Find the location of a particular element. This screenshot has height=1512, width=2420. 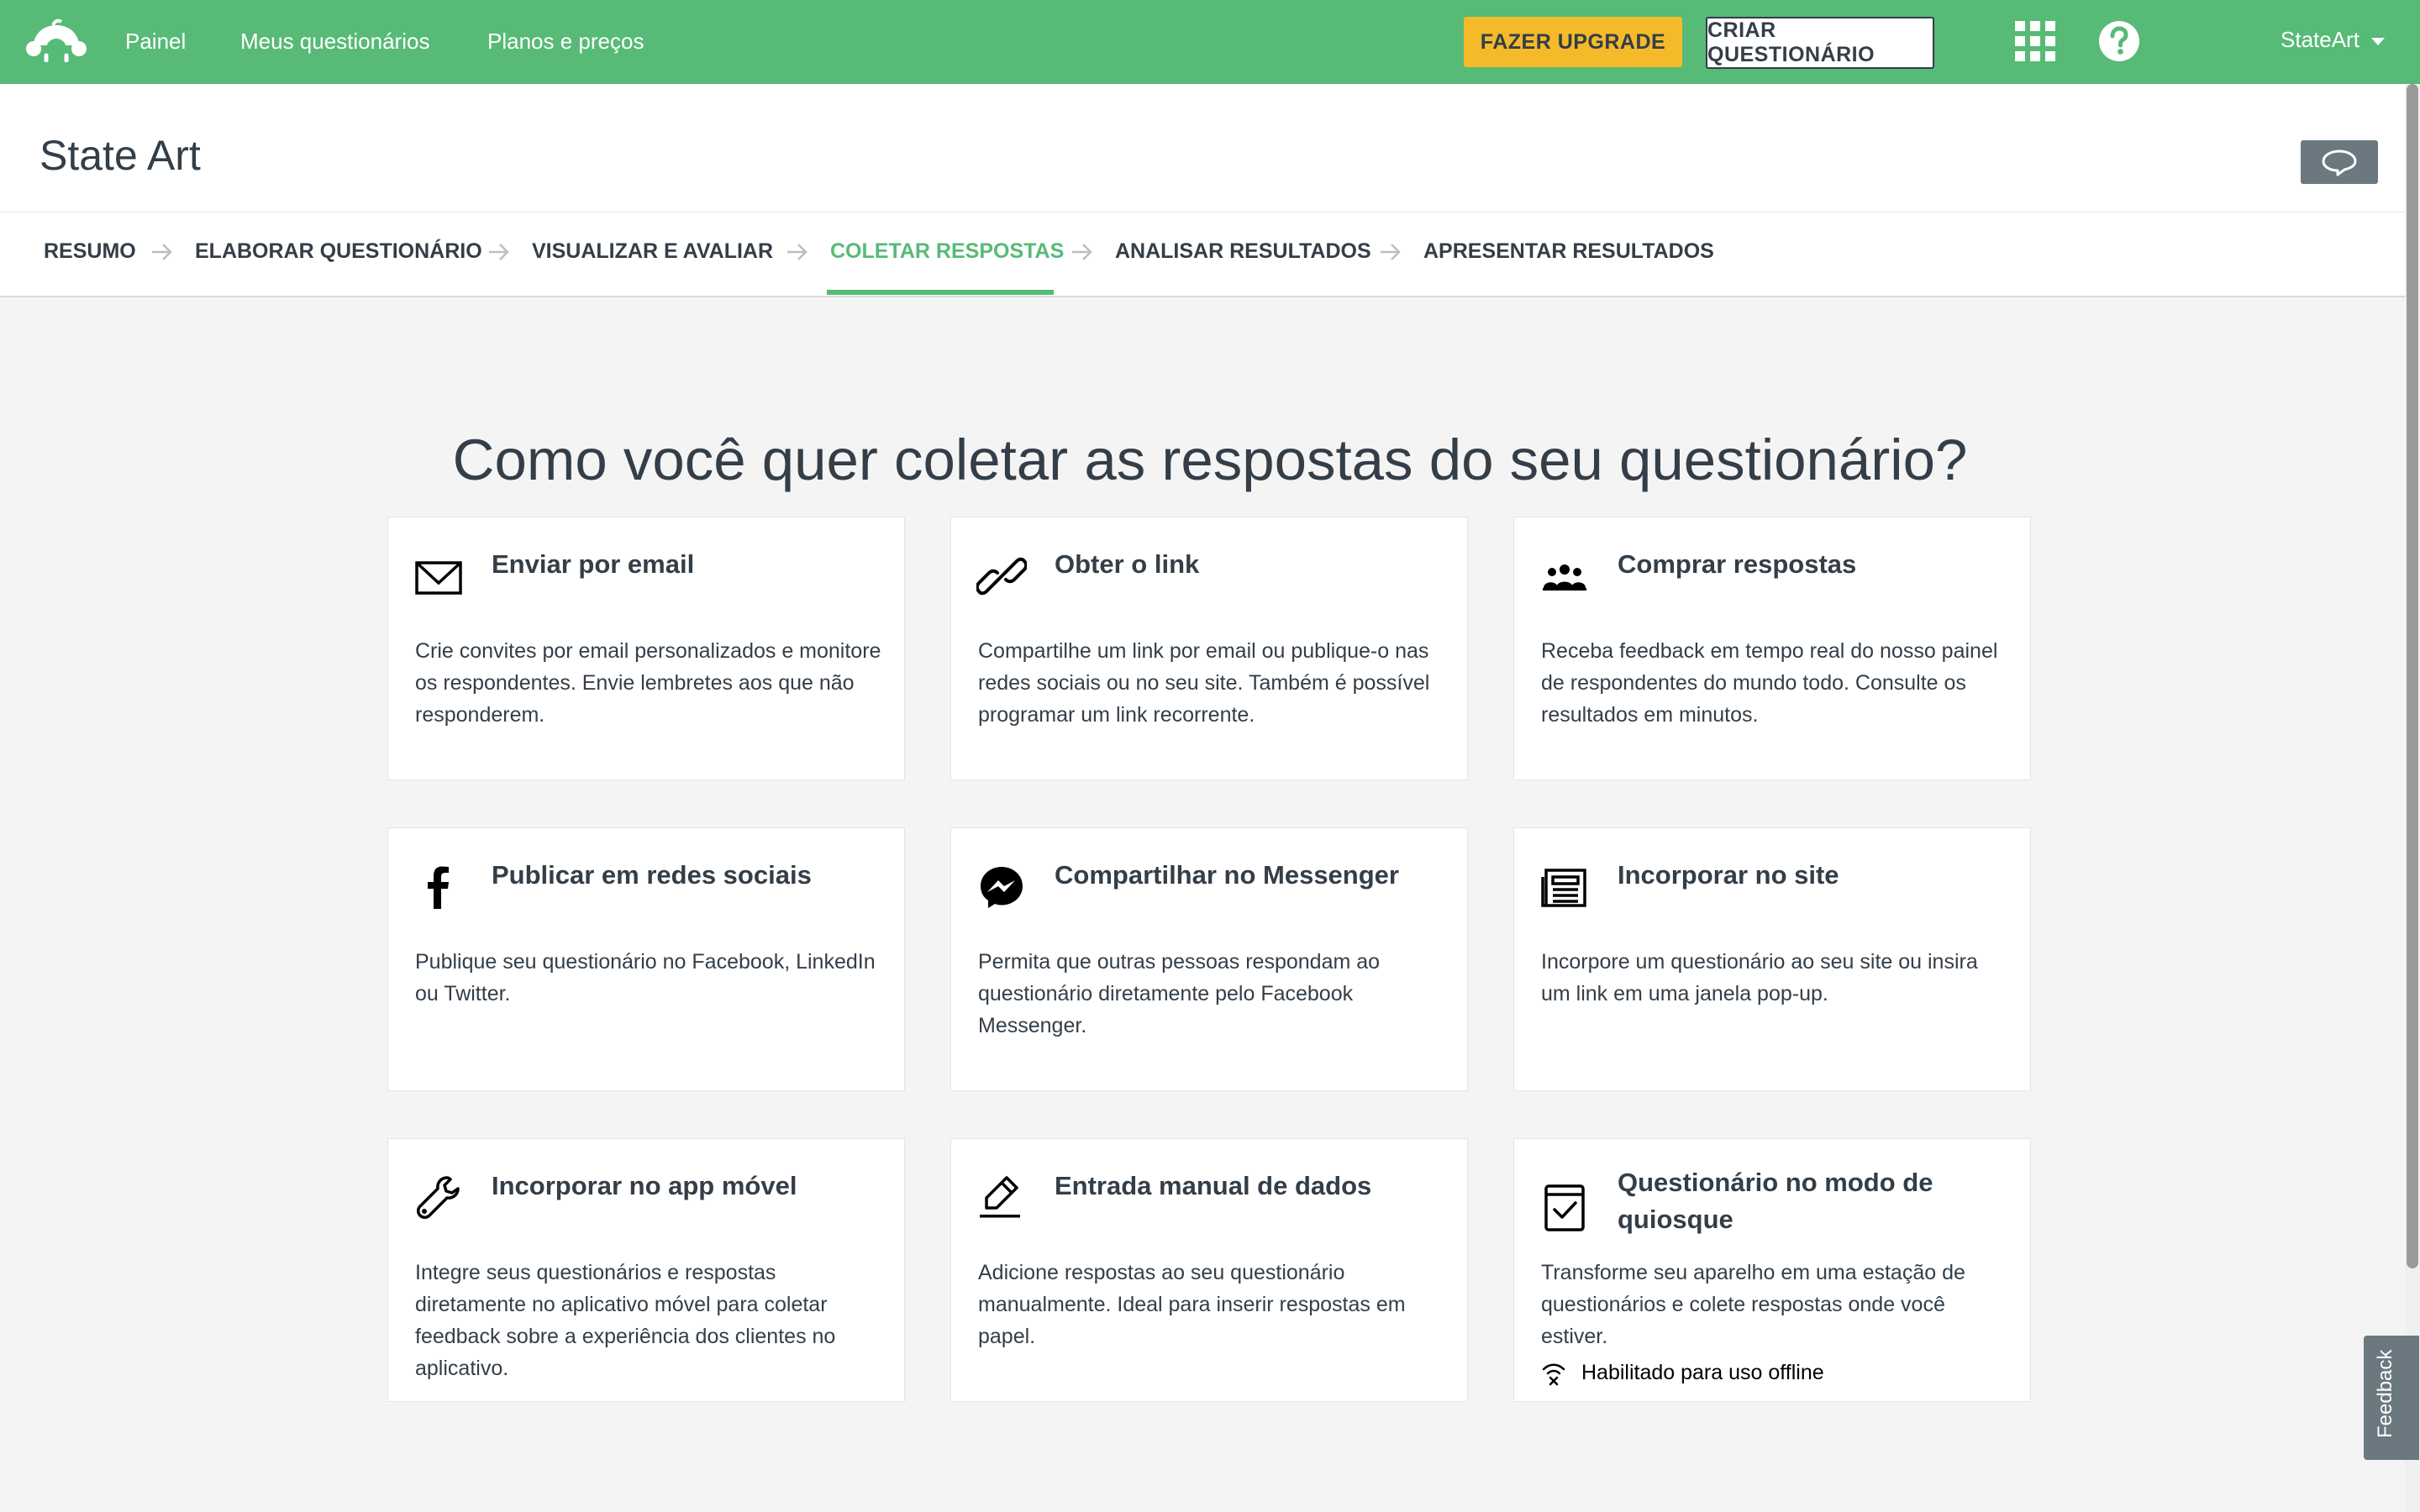

survey-title-bar: State Art is located at coordinates (1202, 148).